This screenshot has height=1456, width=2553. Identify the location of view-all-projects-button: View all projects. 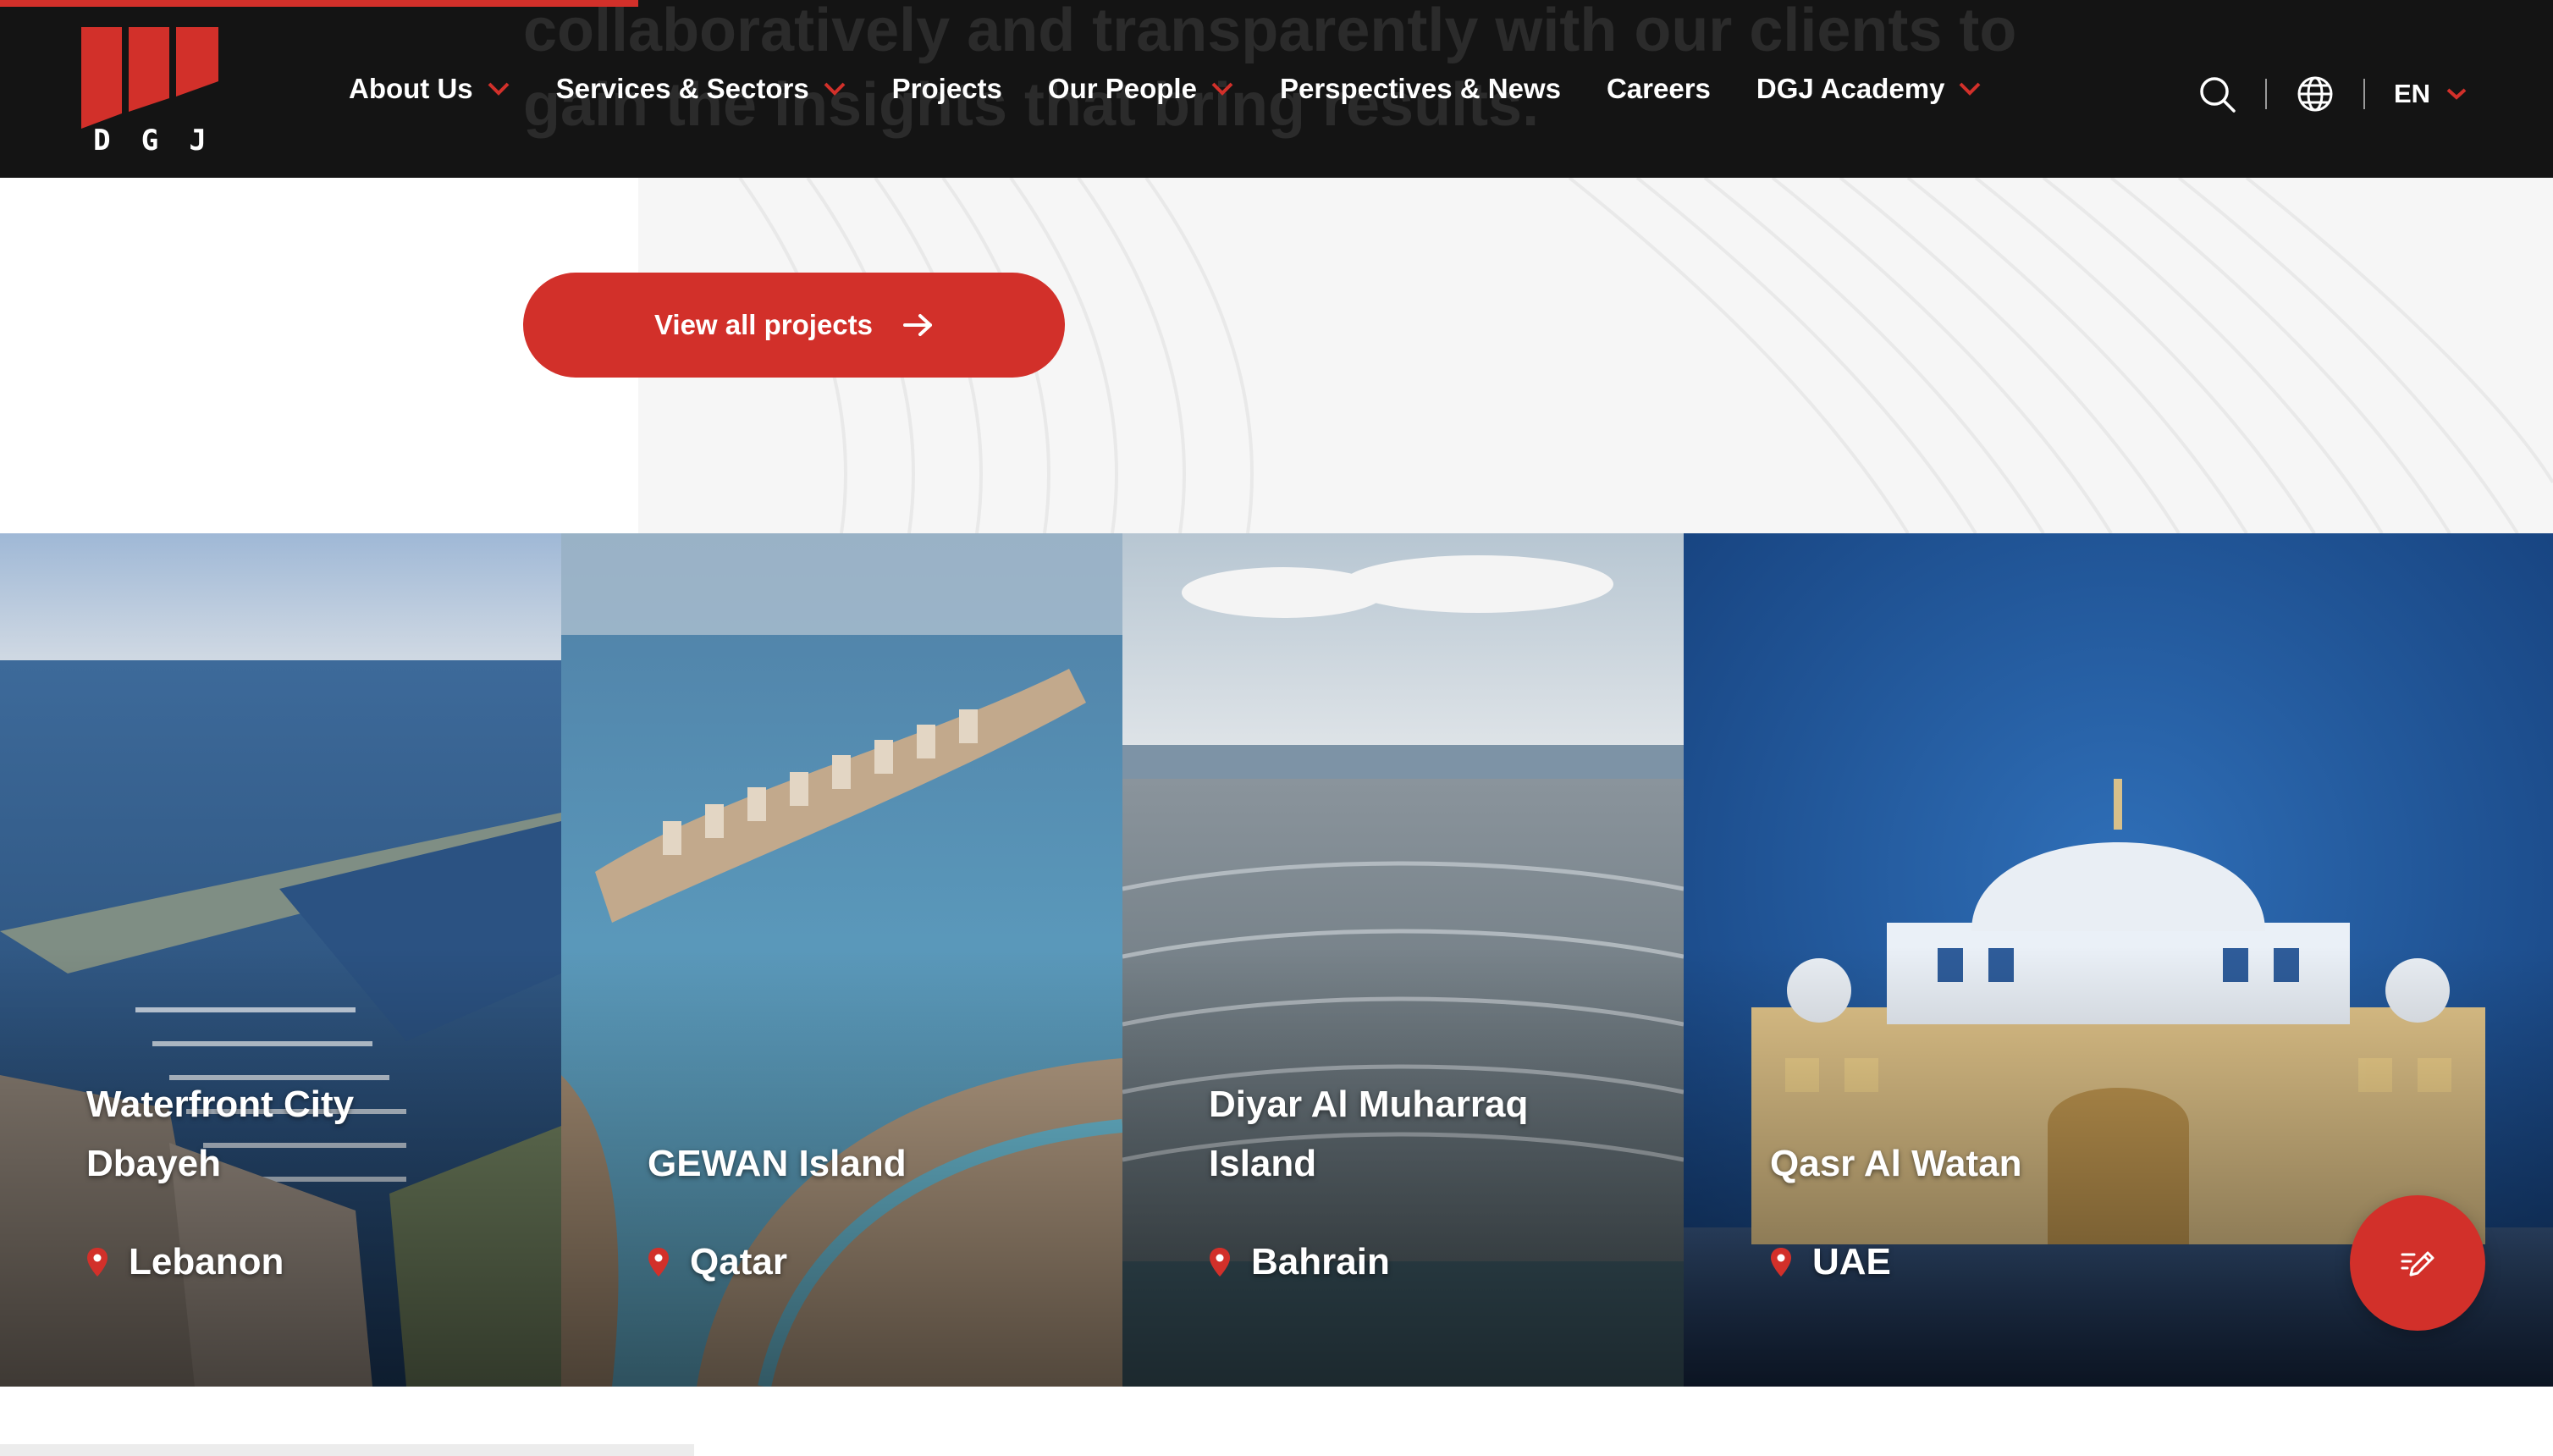
(794, 325).